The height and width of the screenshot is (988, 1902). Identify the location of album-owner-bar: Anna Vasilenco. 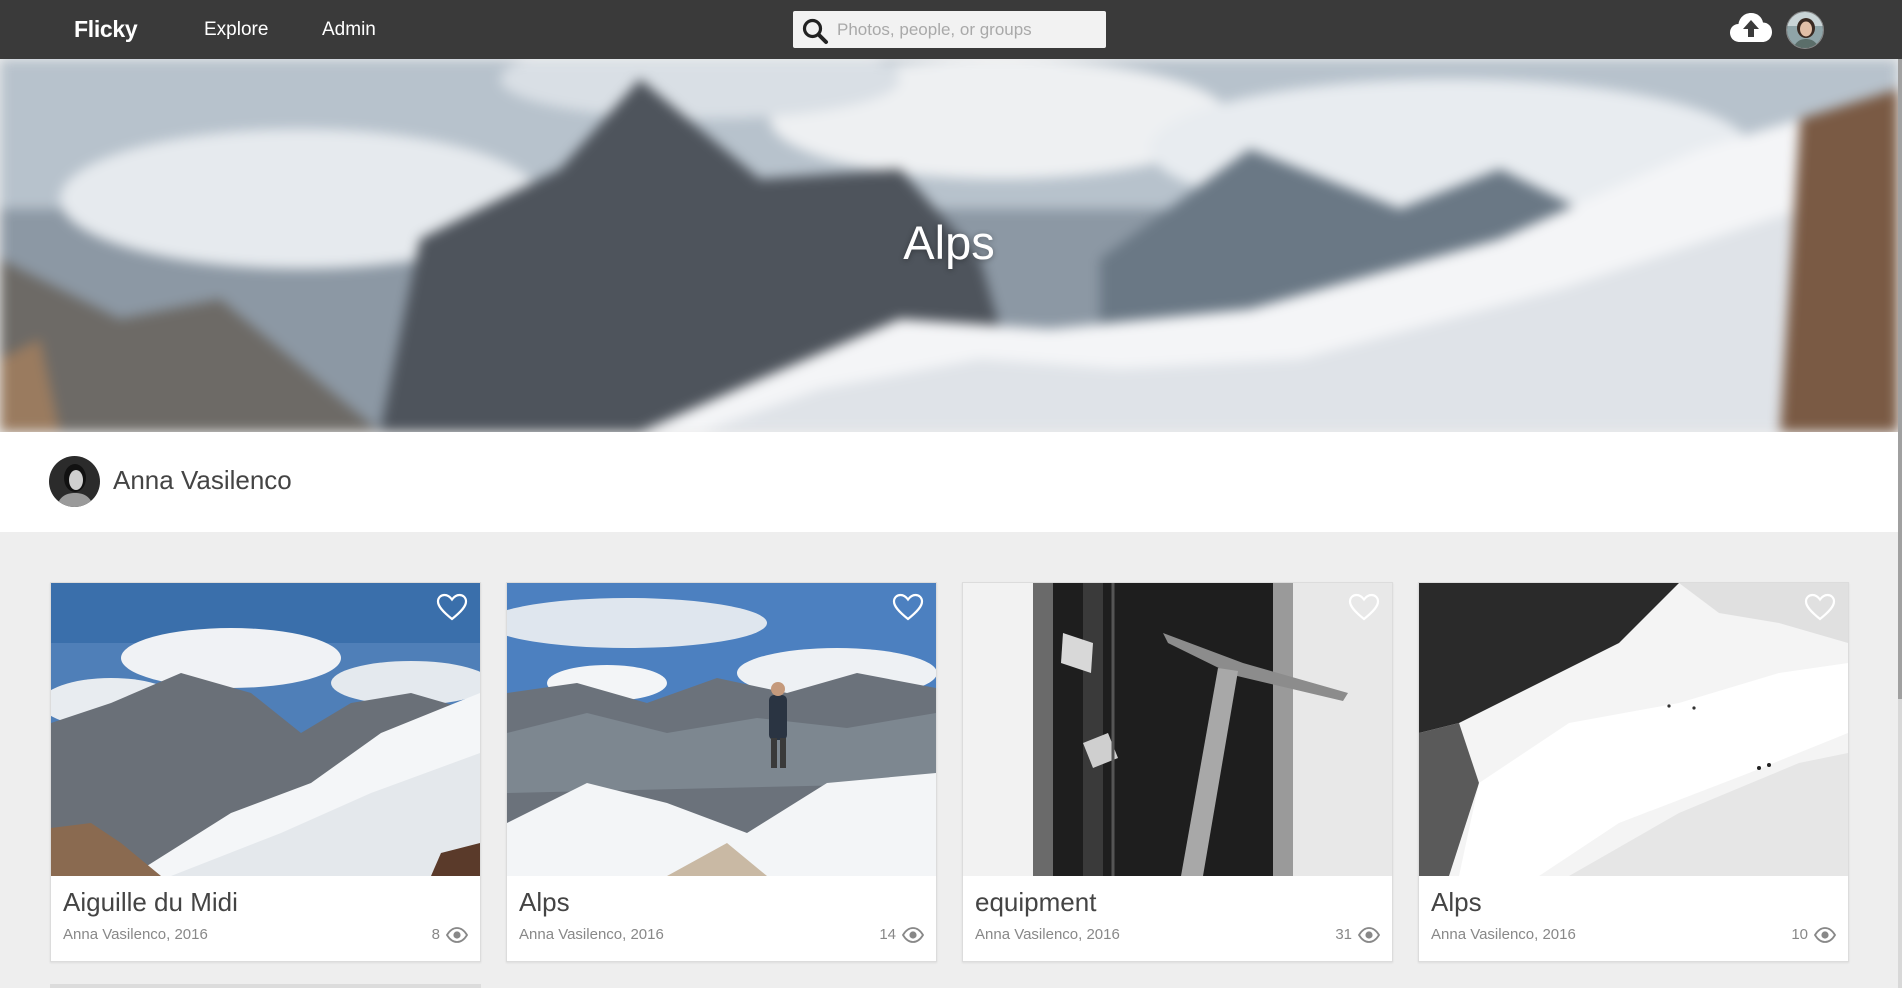
(949, 482).